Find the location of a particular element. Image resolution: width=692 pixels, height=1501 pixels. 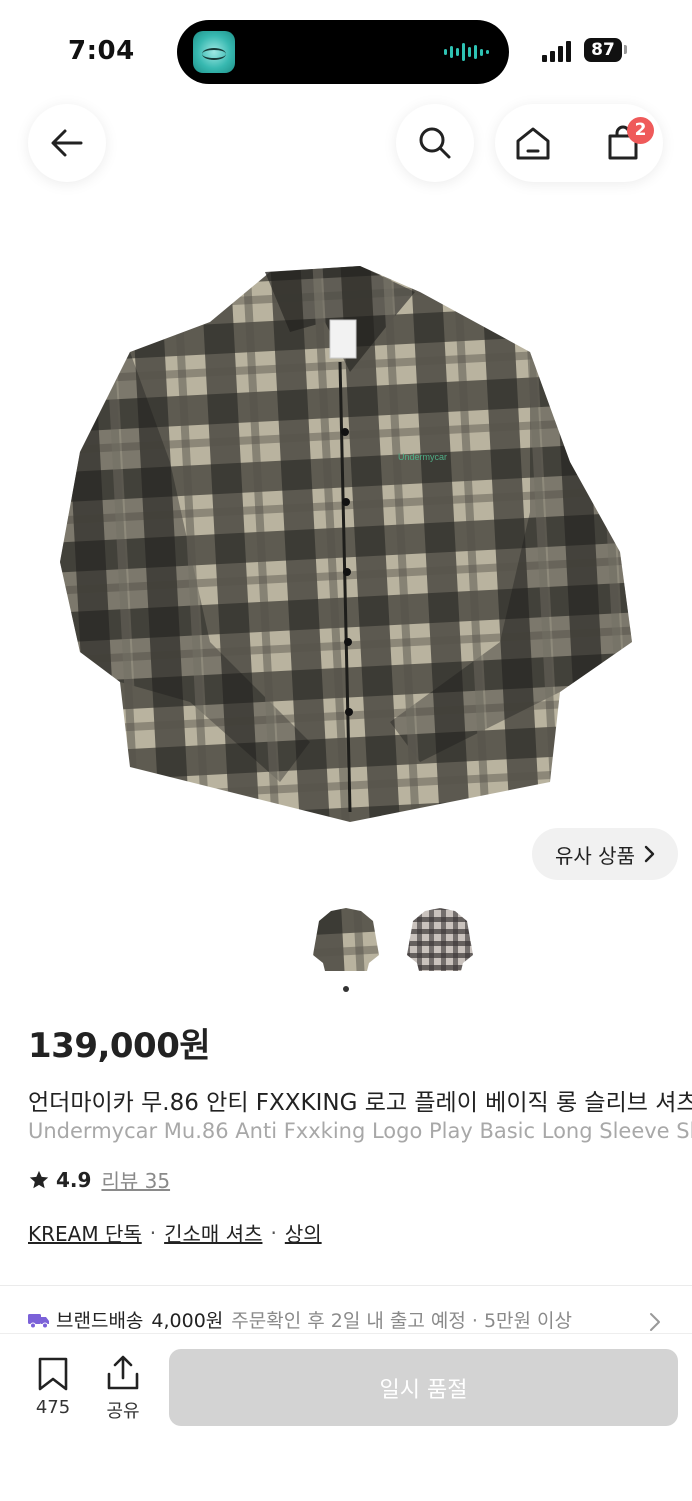

tag-kream-exclusive: KREAM 단독 is located at coordinates (85, 1232).